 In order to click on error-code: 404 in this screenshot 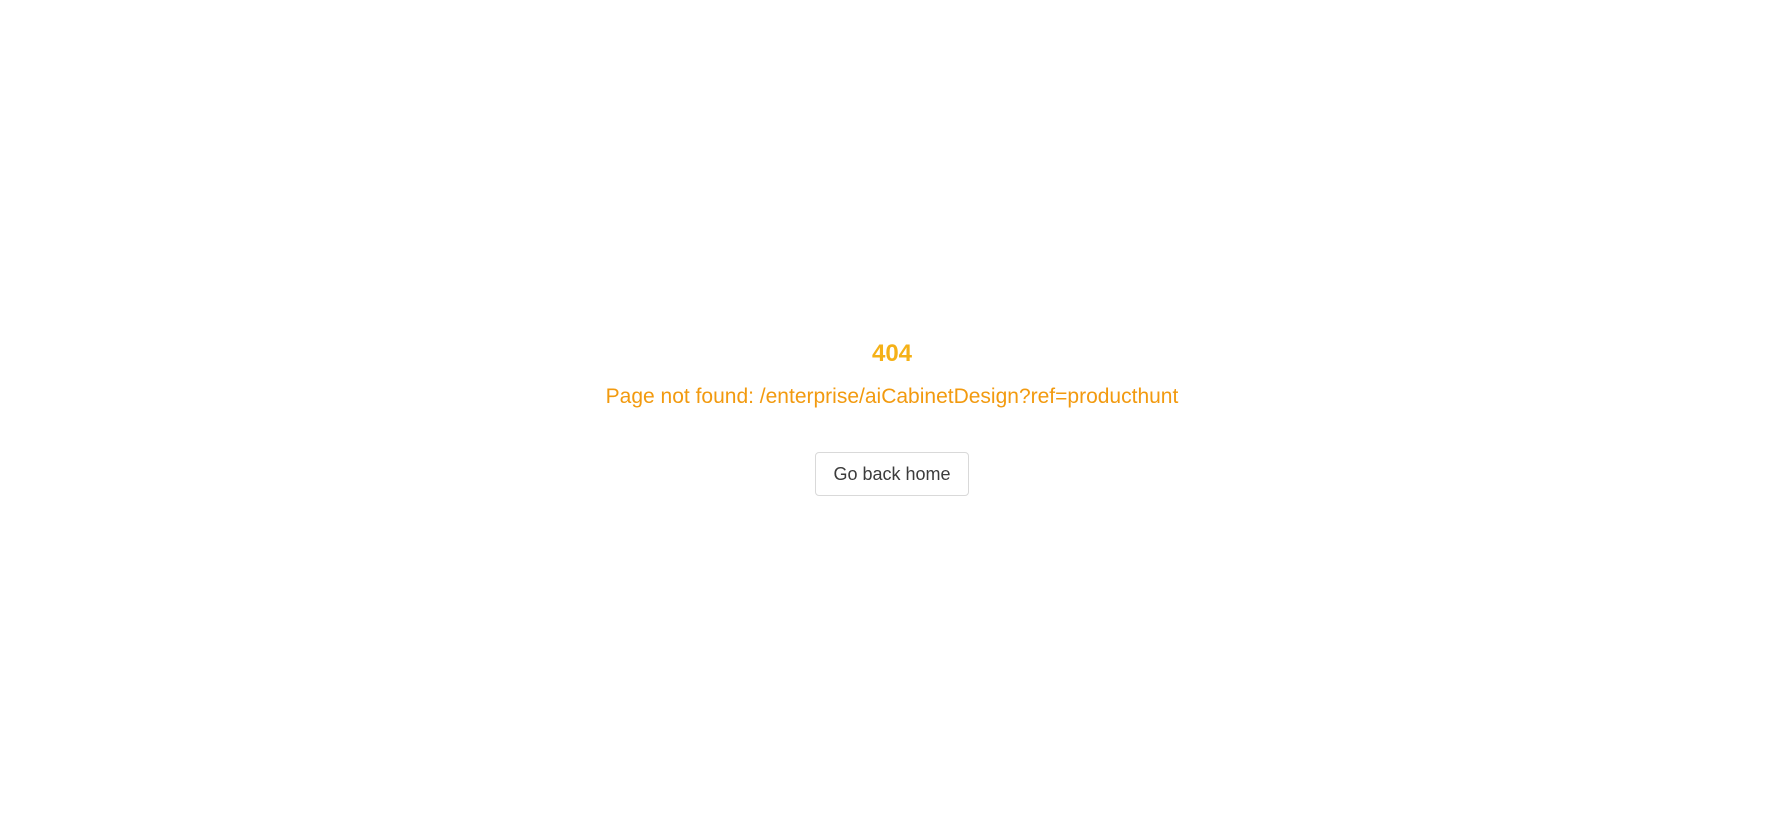, I will do `click(892, 353)`.